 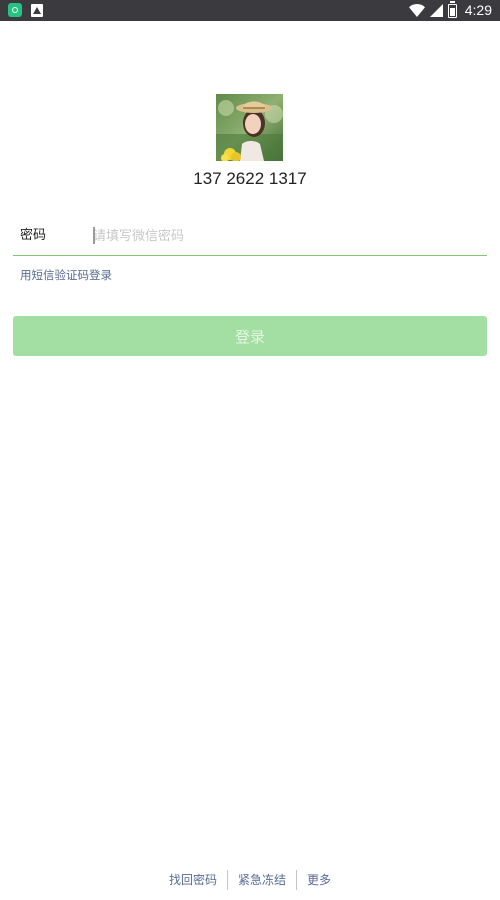 What do you see at coordinates (250, 336) in the screenshot?
I see `login-button: 登录` at bounding box center [250, 336].